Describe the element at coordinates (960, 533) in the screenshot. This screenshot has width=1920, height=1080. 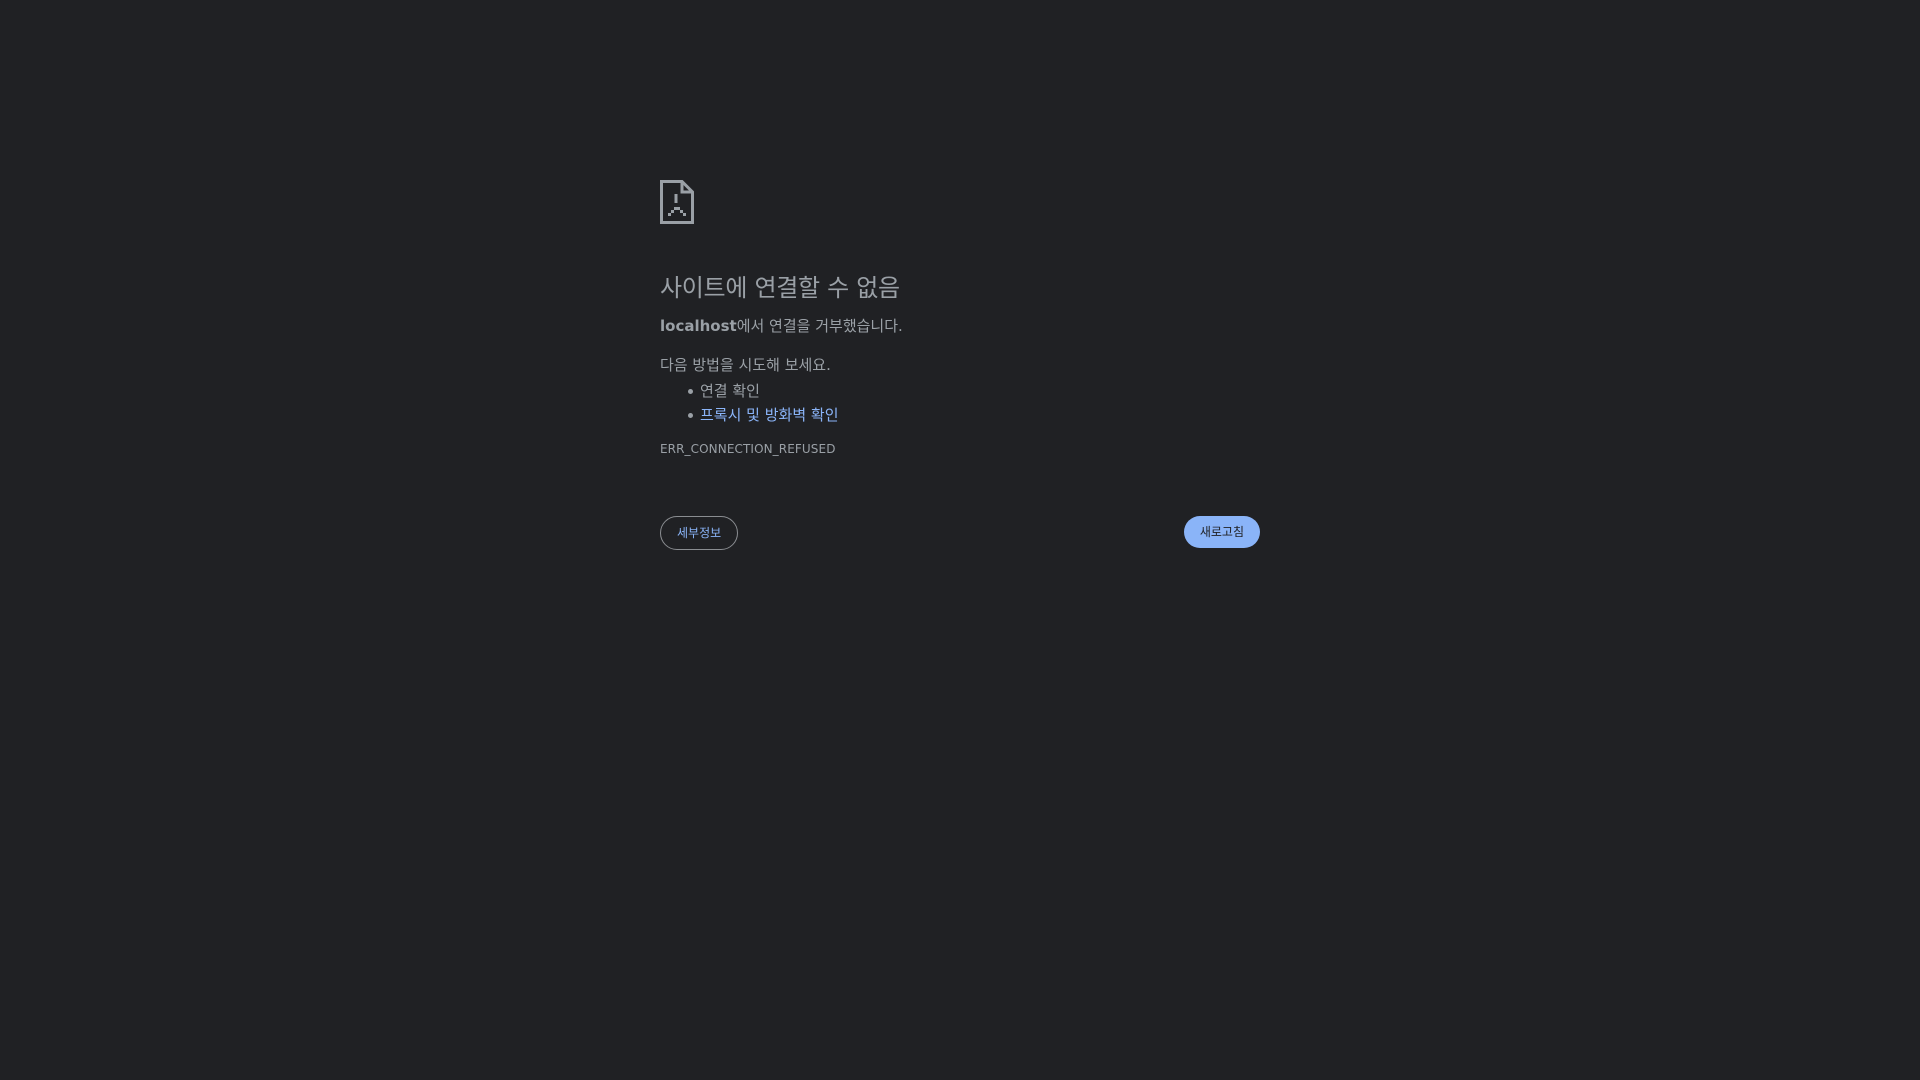
I see `button-row: 세부정보 새로고침` at that location.